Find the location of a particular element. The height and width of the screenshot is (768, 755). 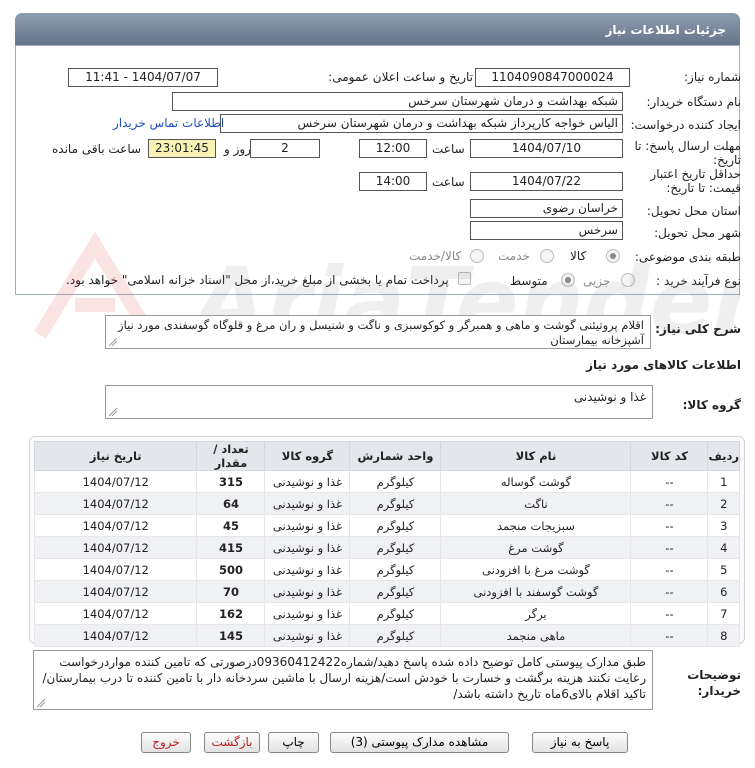

back-button: بازگشت is located at coordinates (232, 742).